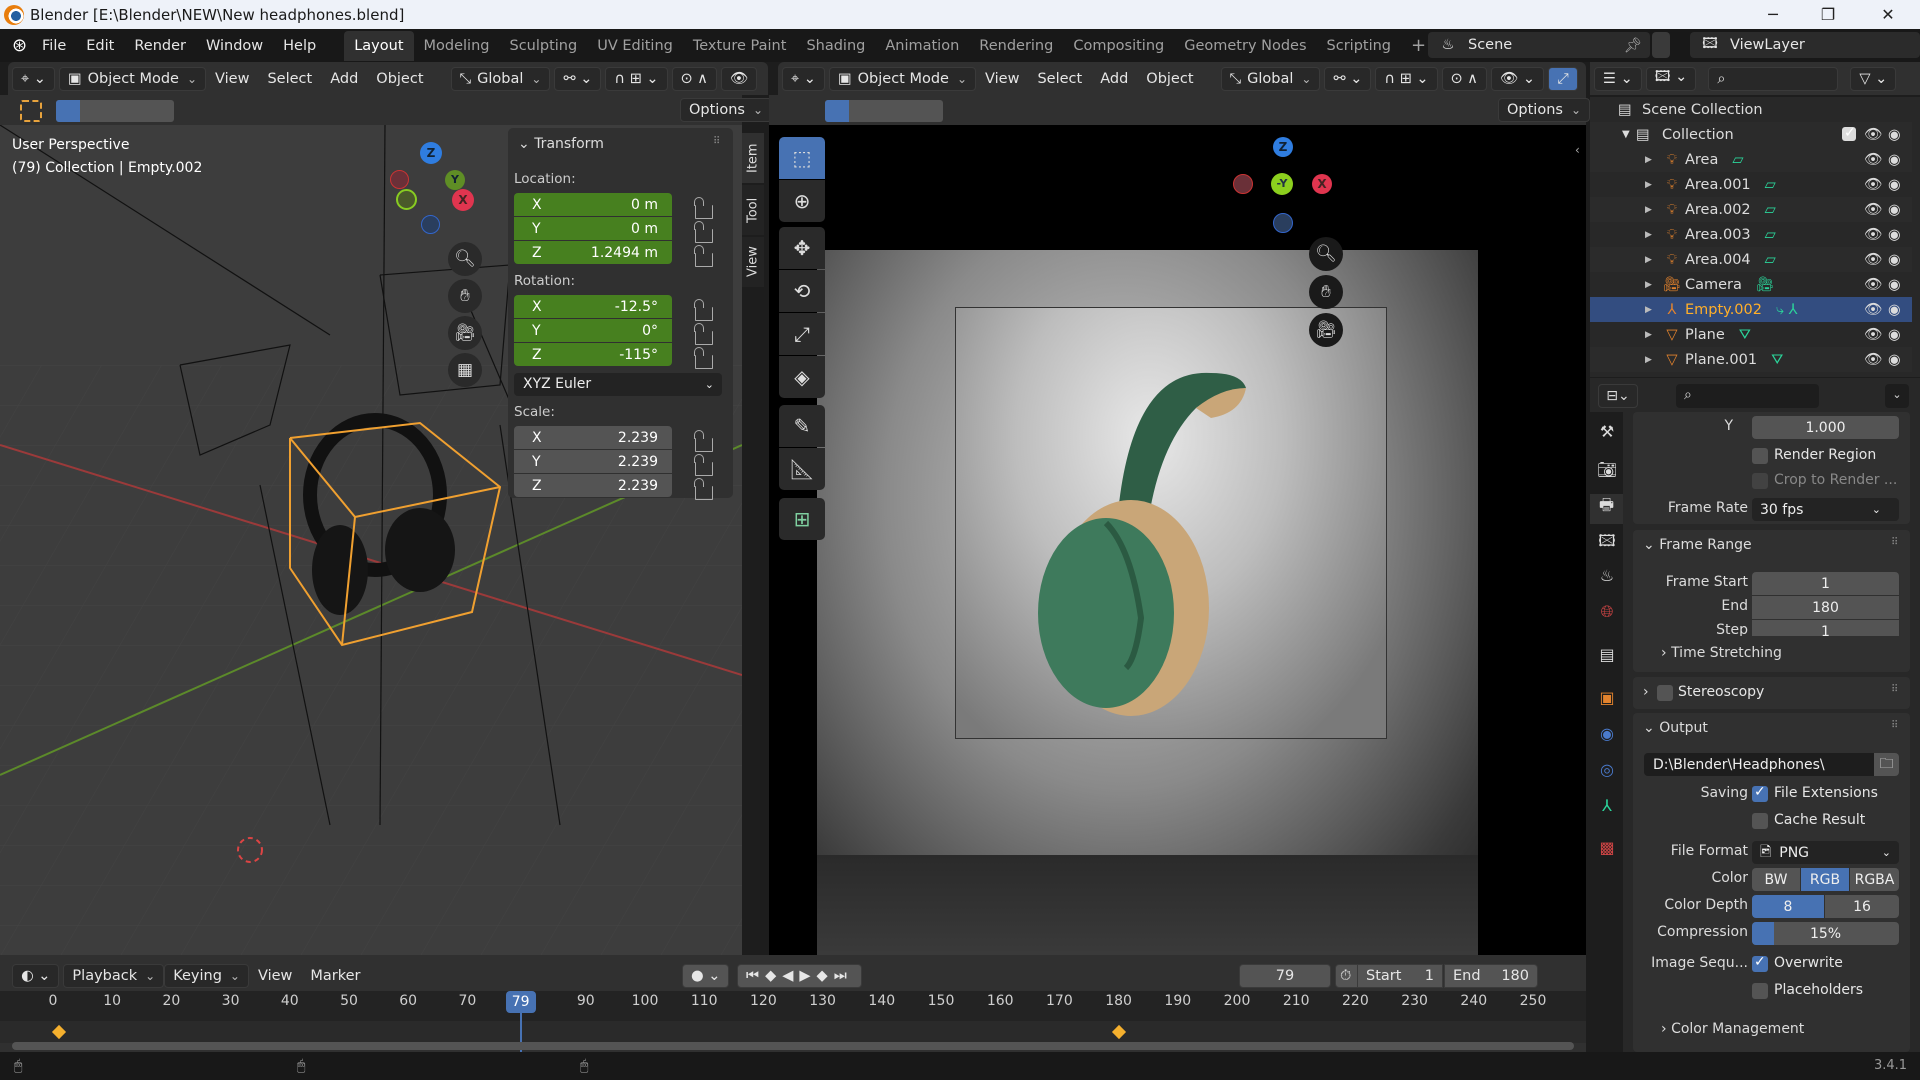 Image resolution: width=1920 pixels, height=1080 pixels. What do you see at coordinates (54, 46) in the screenshot?
I see `menu-file: File` at bounding box center [54, 46].